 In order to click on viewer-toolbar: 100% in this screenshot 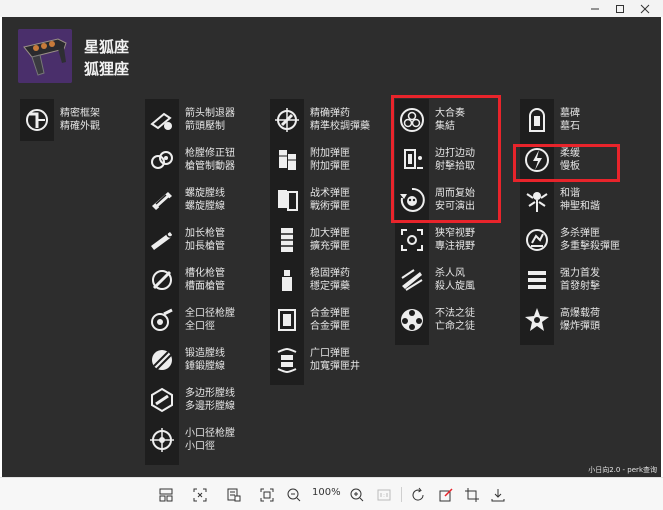, I will do `click(331, 493)`.